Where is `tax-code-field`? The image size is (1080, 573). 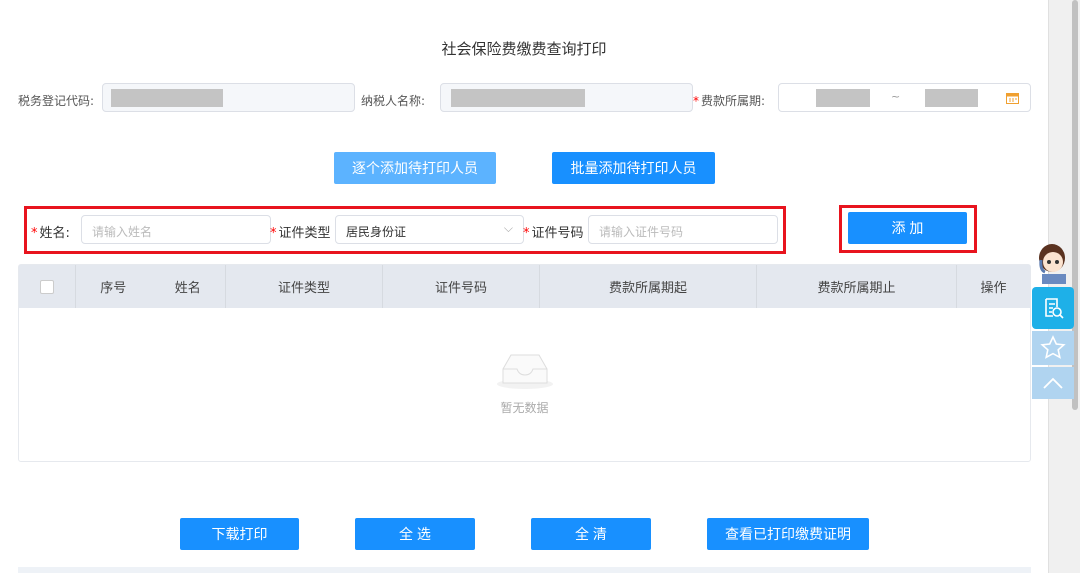
tax-code-field is located at coordinates (228, 97).